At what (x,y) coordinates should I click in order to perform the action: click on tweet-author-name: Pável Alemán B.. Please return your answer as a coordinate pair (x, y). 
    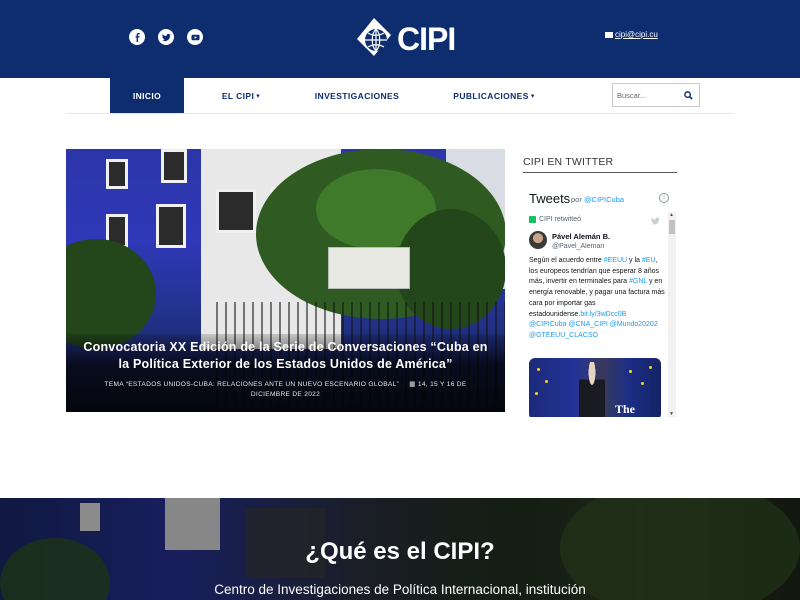
    Looking at the image, I should click on (581, 236).